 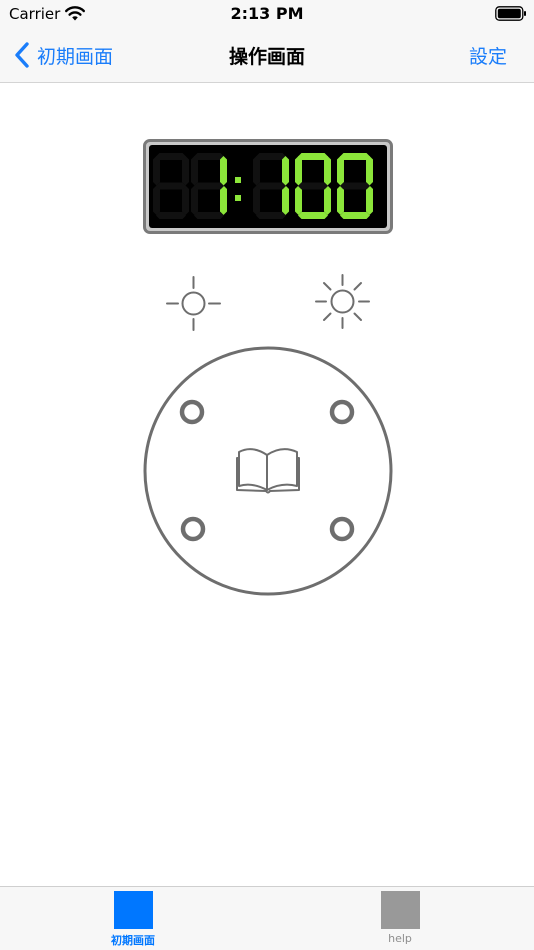 What do you see at coordinates (342, 412) in the screenshot?
I see `dial-button-top-right` at bounding box center [342, 412].